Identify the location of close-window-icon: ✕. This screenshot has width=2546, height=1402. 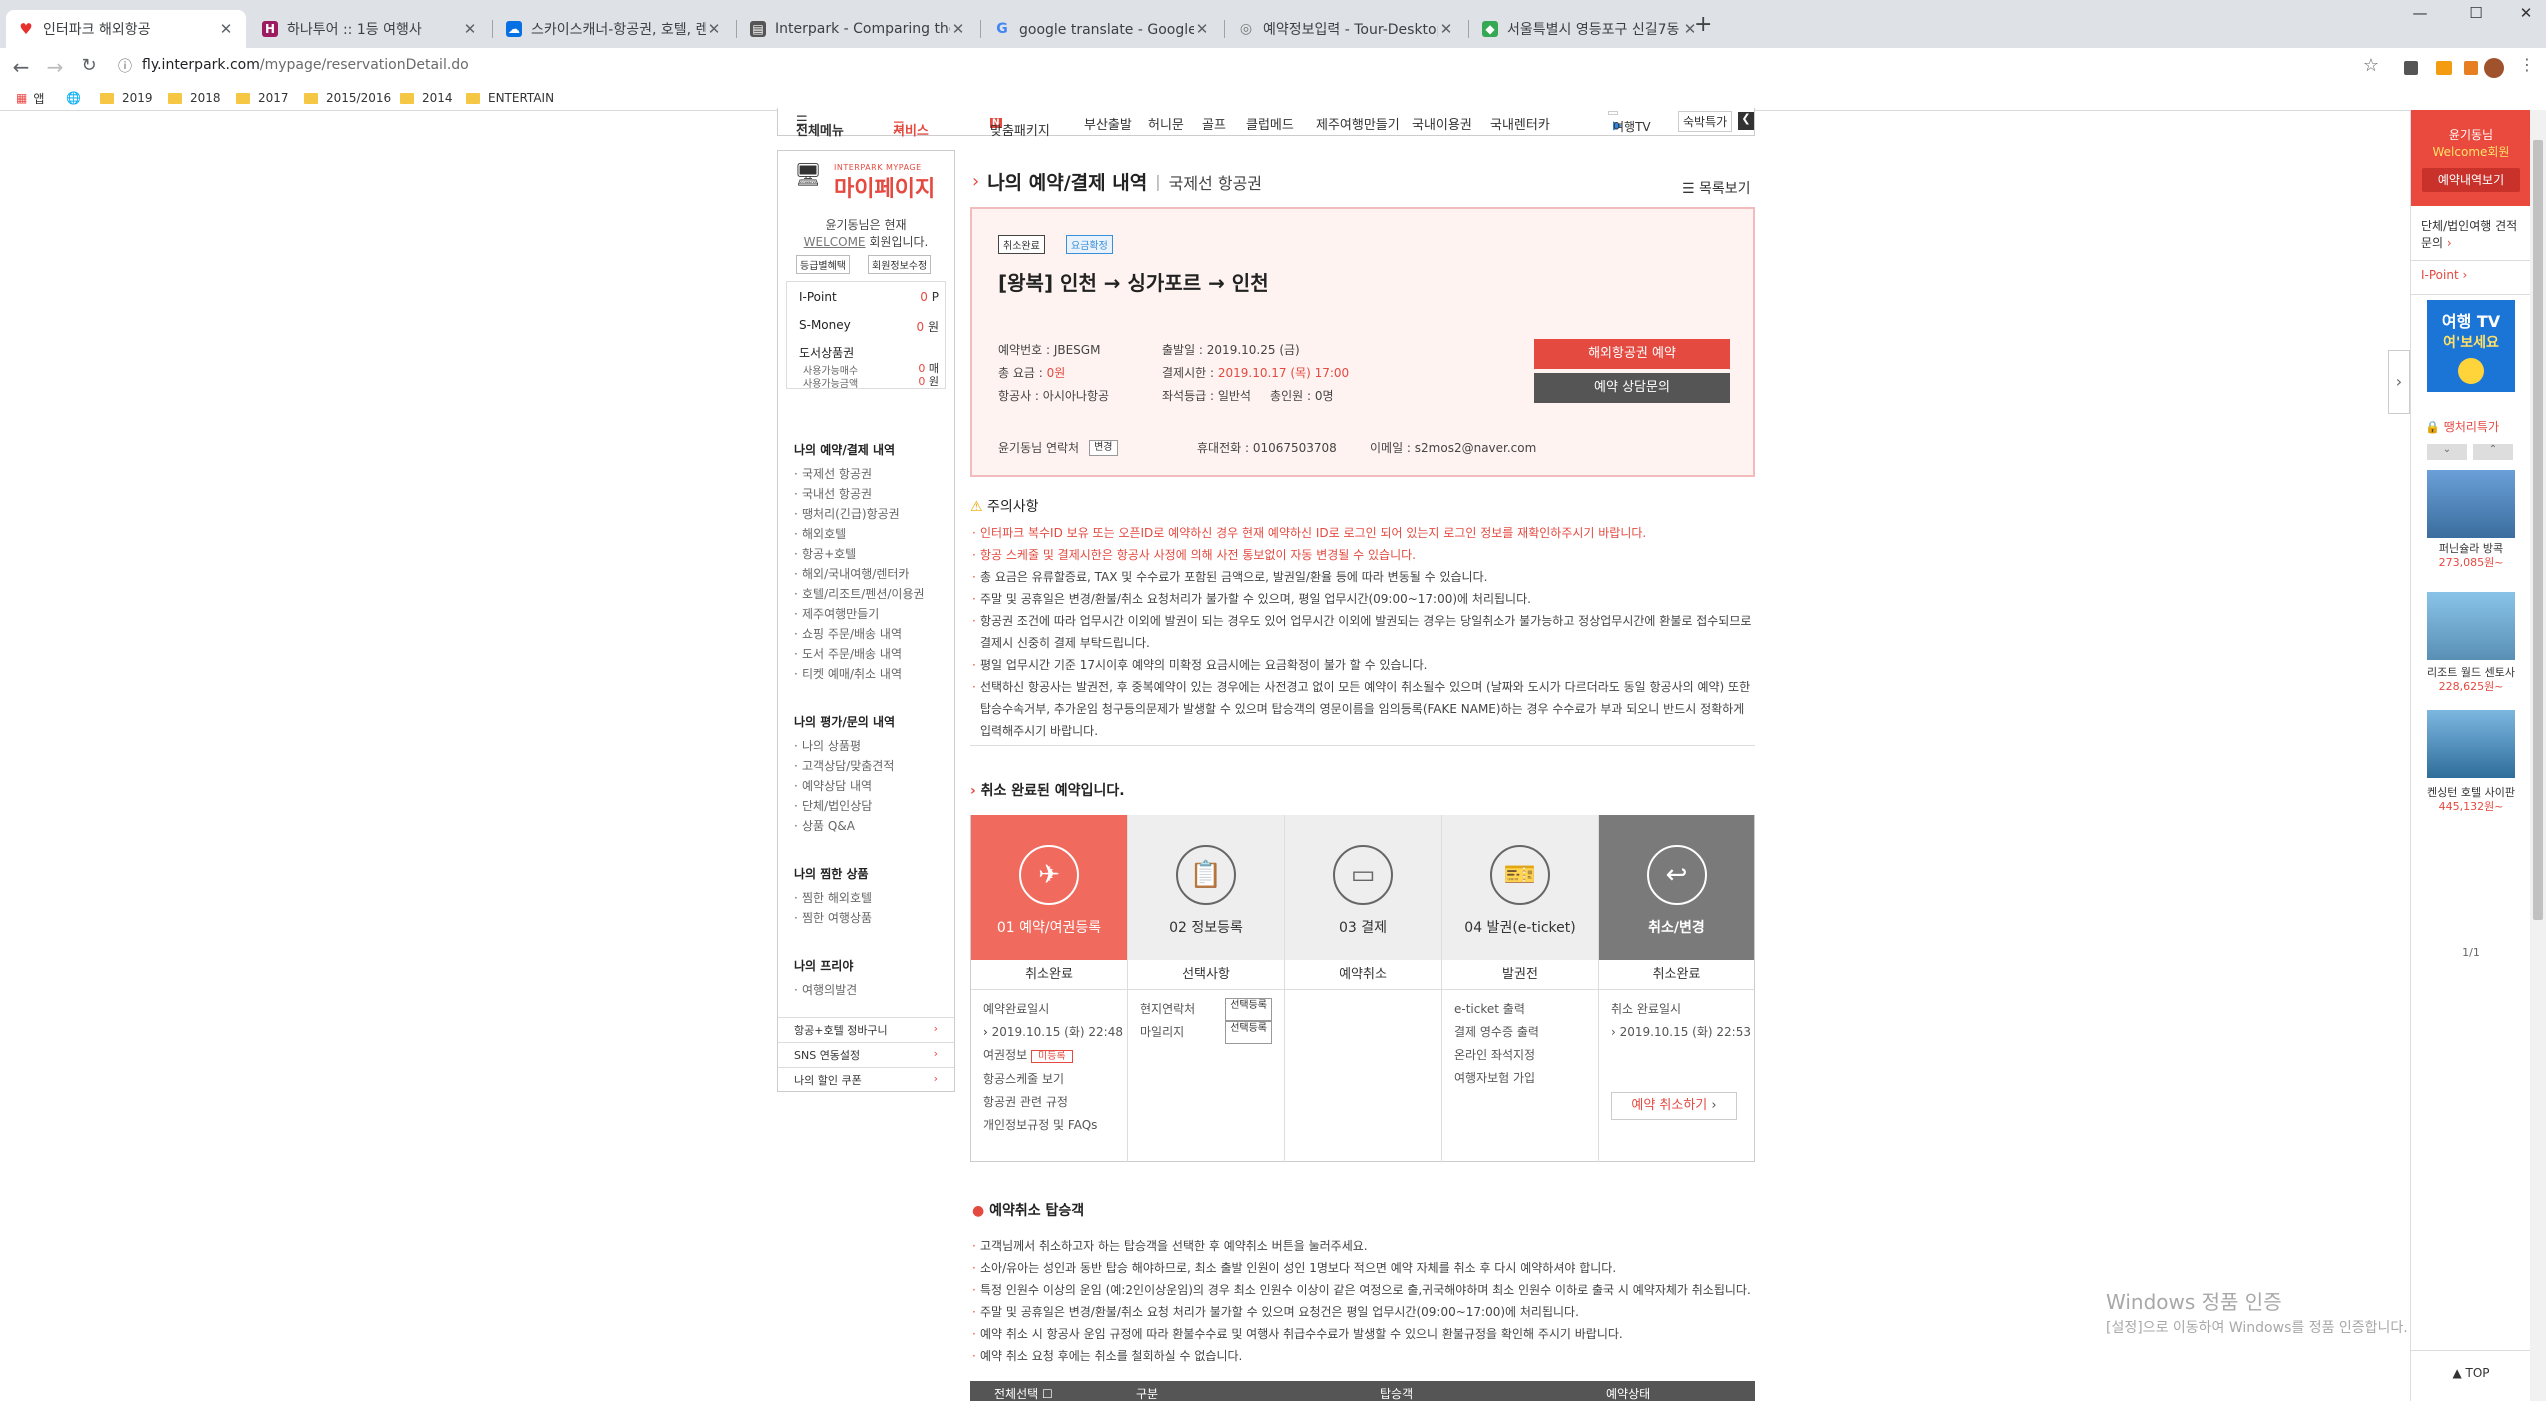
(2526, 16).